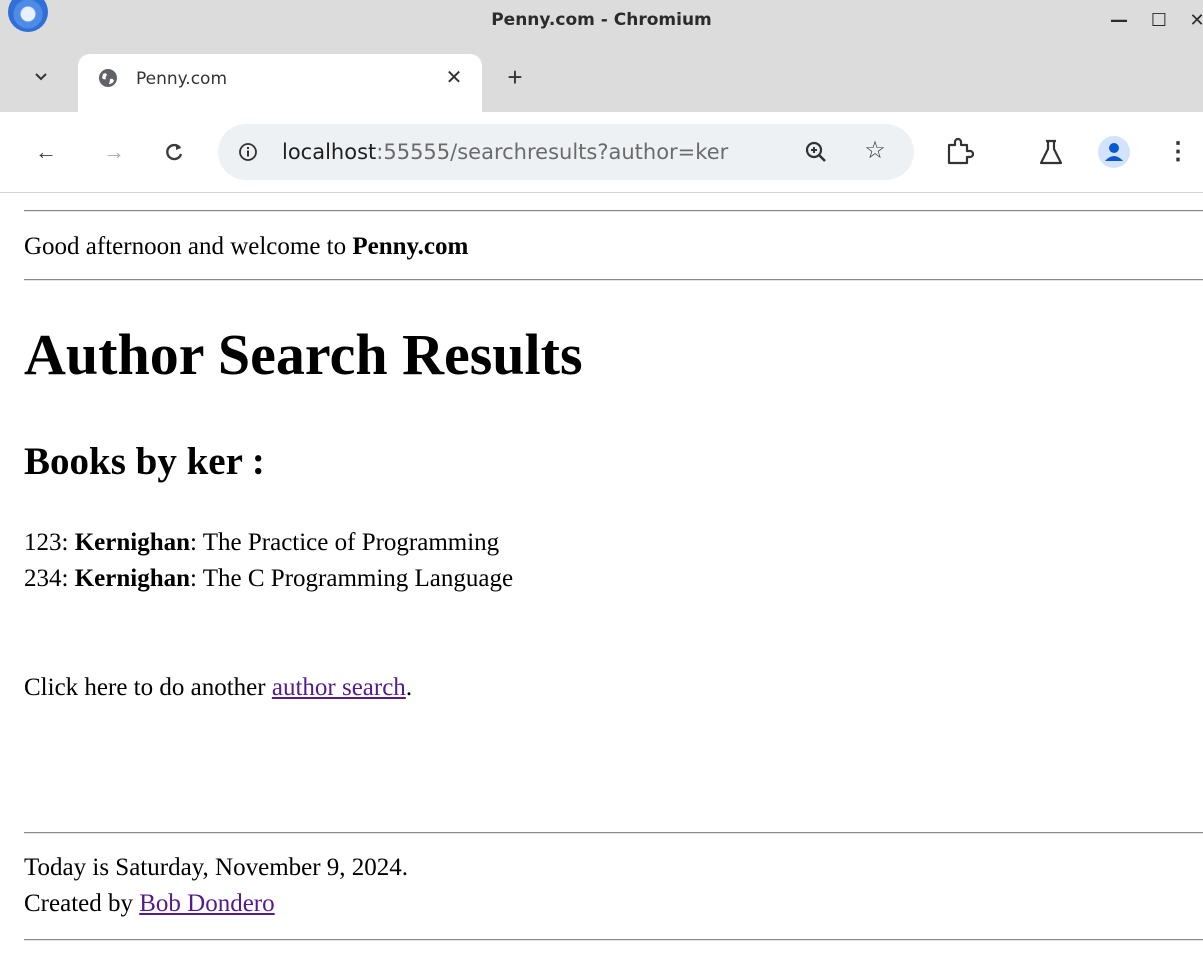 Image resolution: width=1203 pixels, height=962 pixels. I want to click on extensions-puzzle-icon, so click(959, 152).